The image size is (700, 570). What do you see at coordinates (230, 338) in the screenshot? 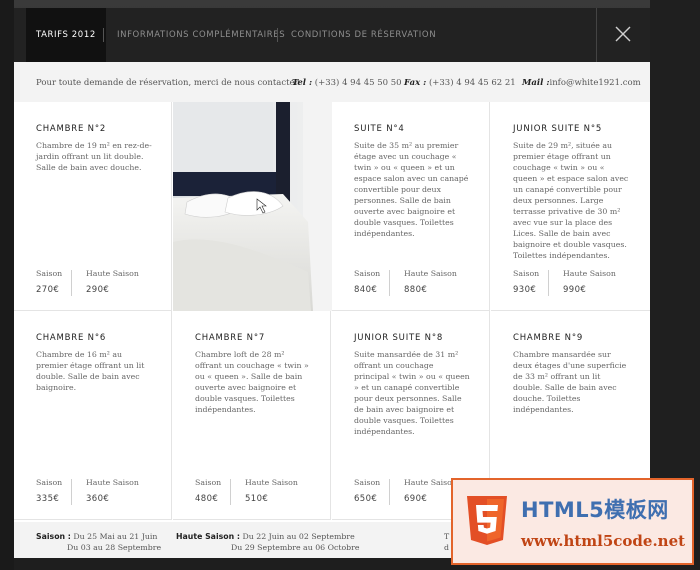
I see `room-title: CHAMBRE N°7` at bounding box center [230, 338].